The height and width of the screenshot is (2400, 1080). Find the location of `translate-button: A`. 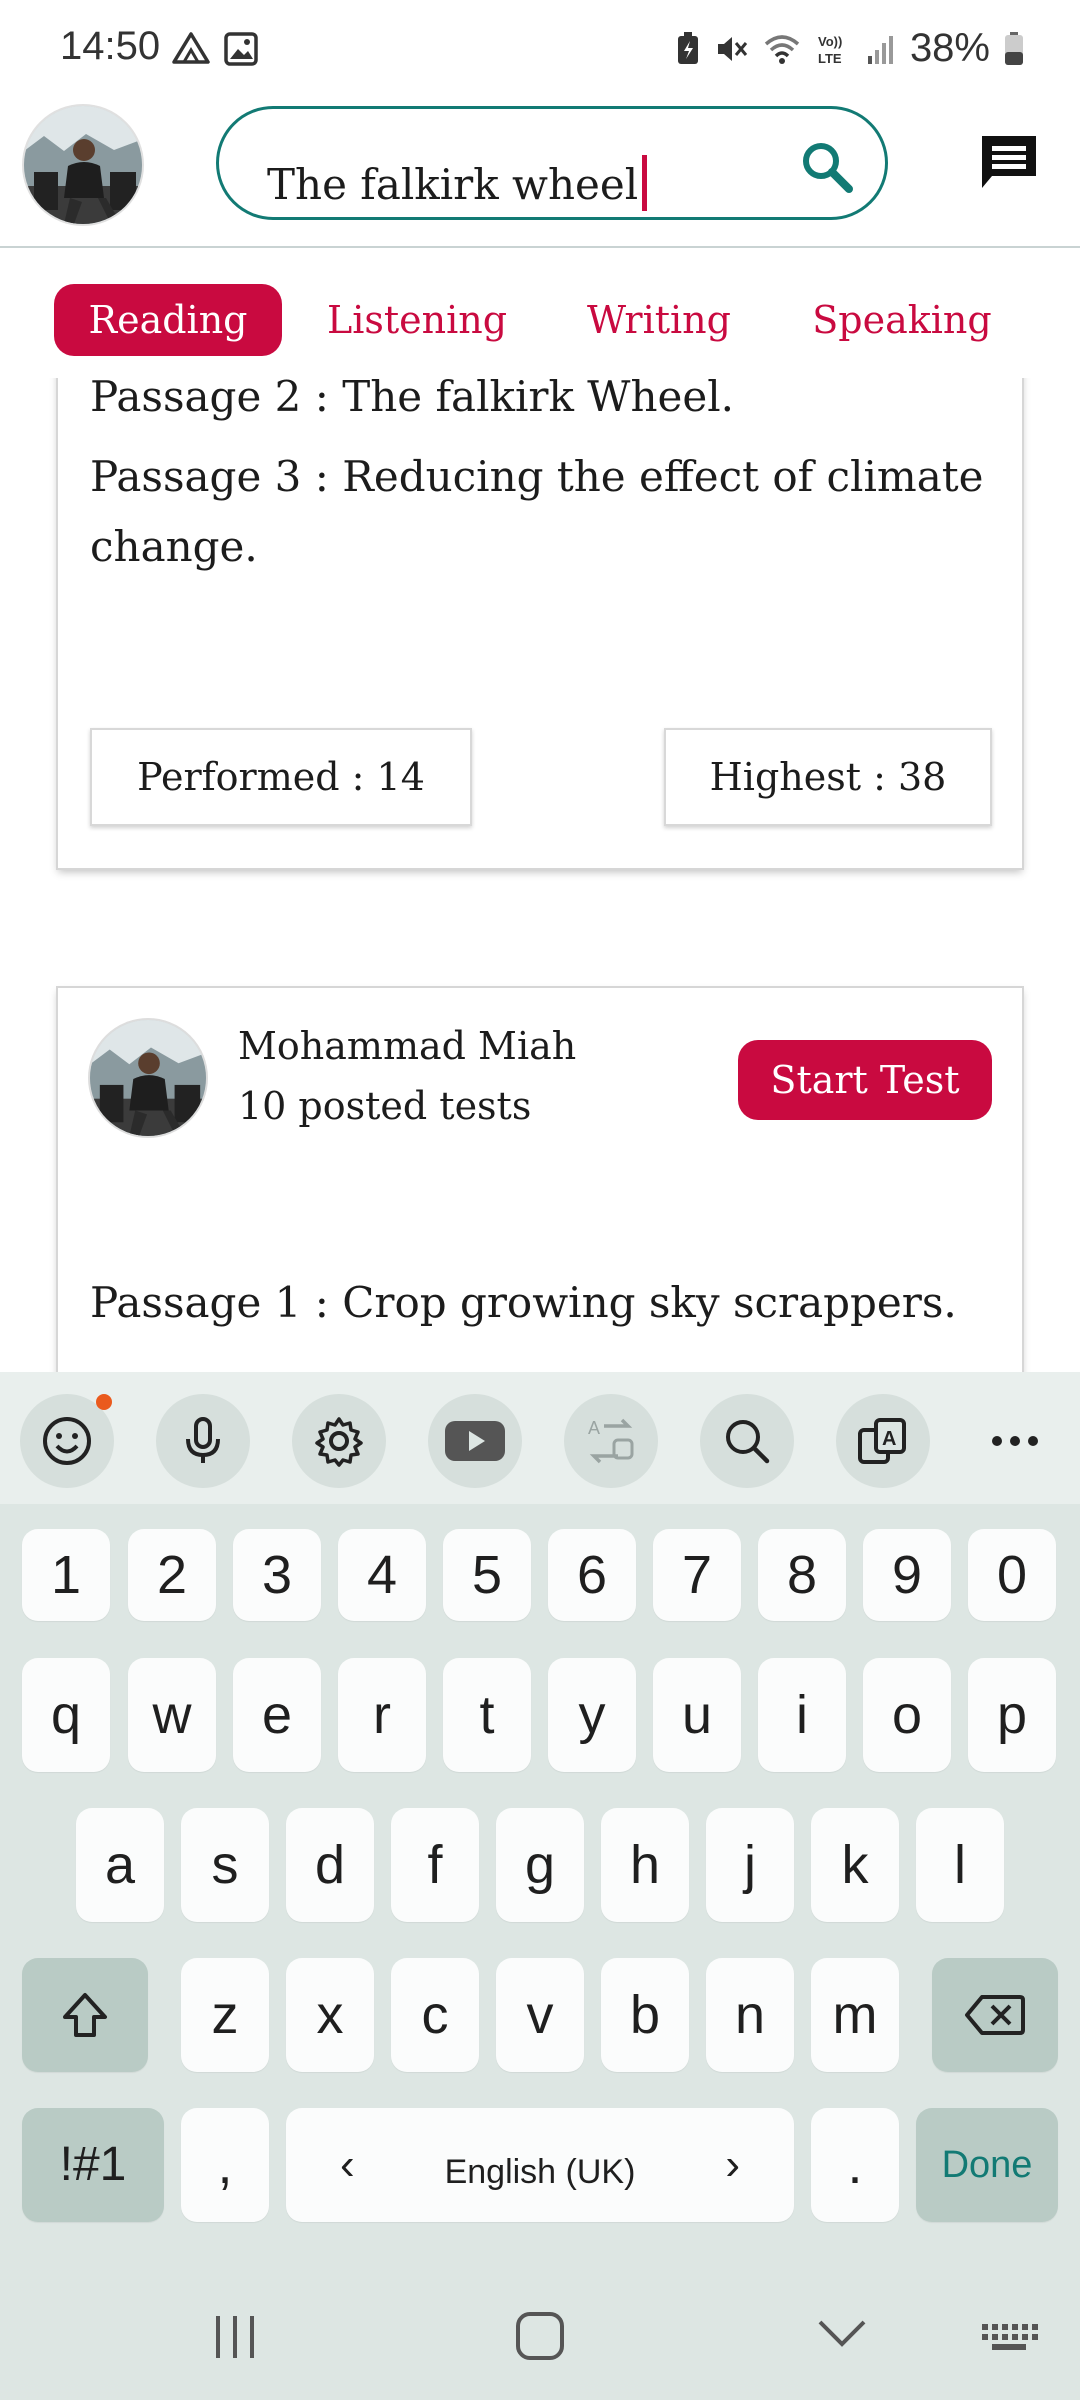

translate-button: A is located at coordinates (611, 1441).